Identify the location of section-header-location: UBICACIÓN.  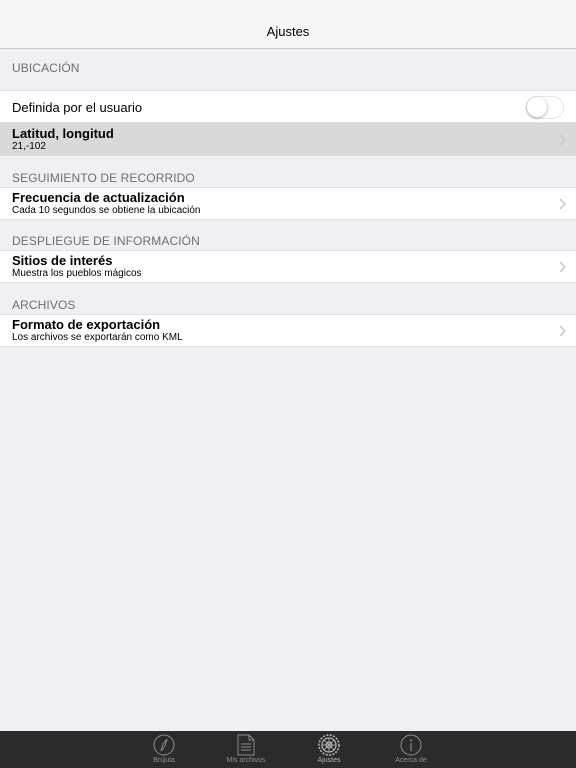
(46, 68).